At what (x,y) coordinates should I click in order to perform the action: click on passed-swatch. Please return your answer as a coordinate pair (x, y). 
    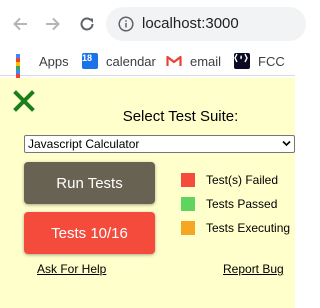
    Looking at the image, I should click on (188, 204).